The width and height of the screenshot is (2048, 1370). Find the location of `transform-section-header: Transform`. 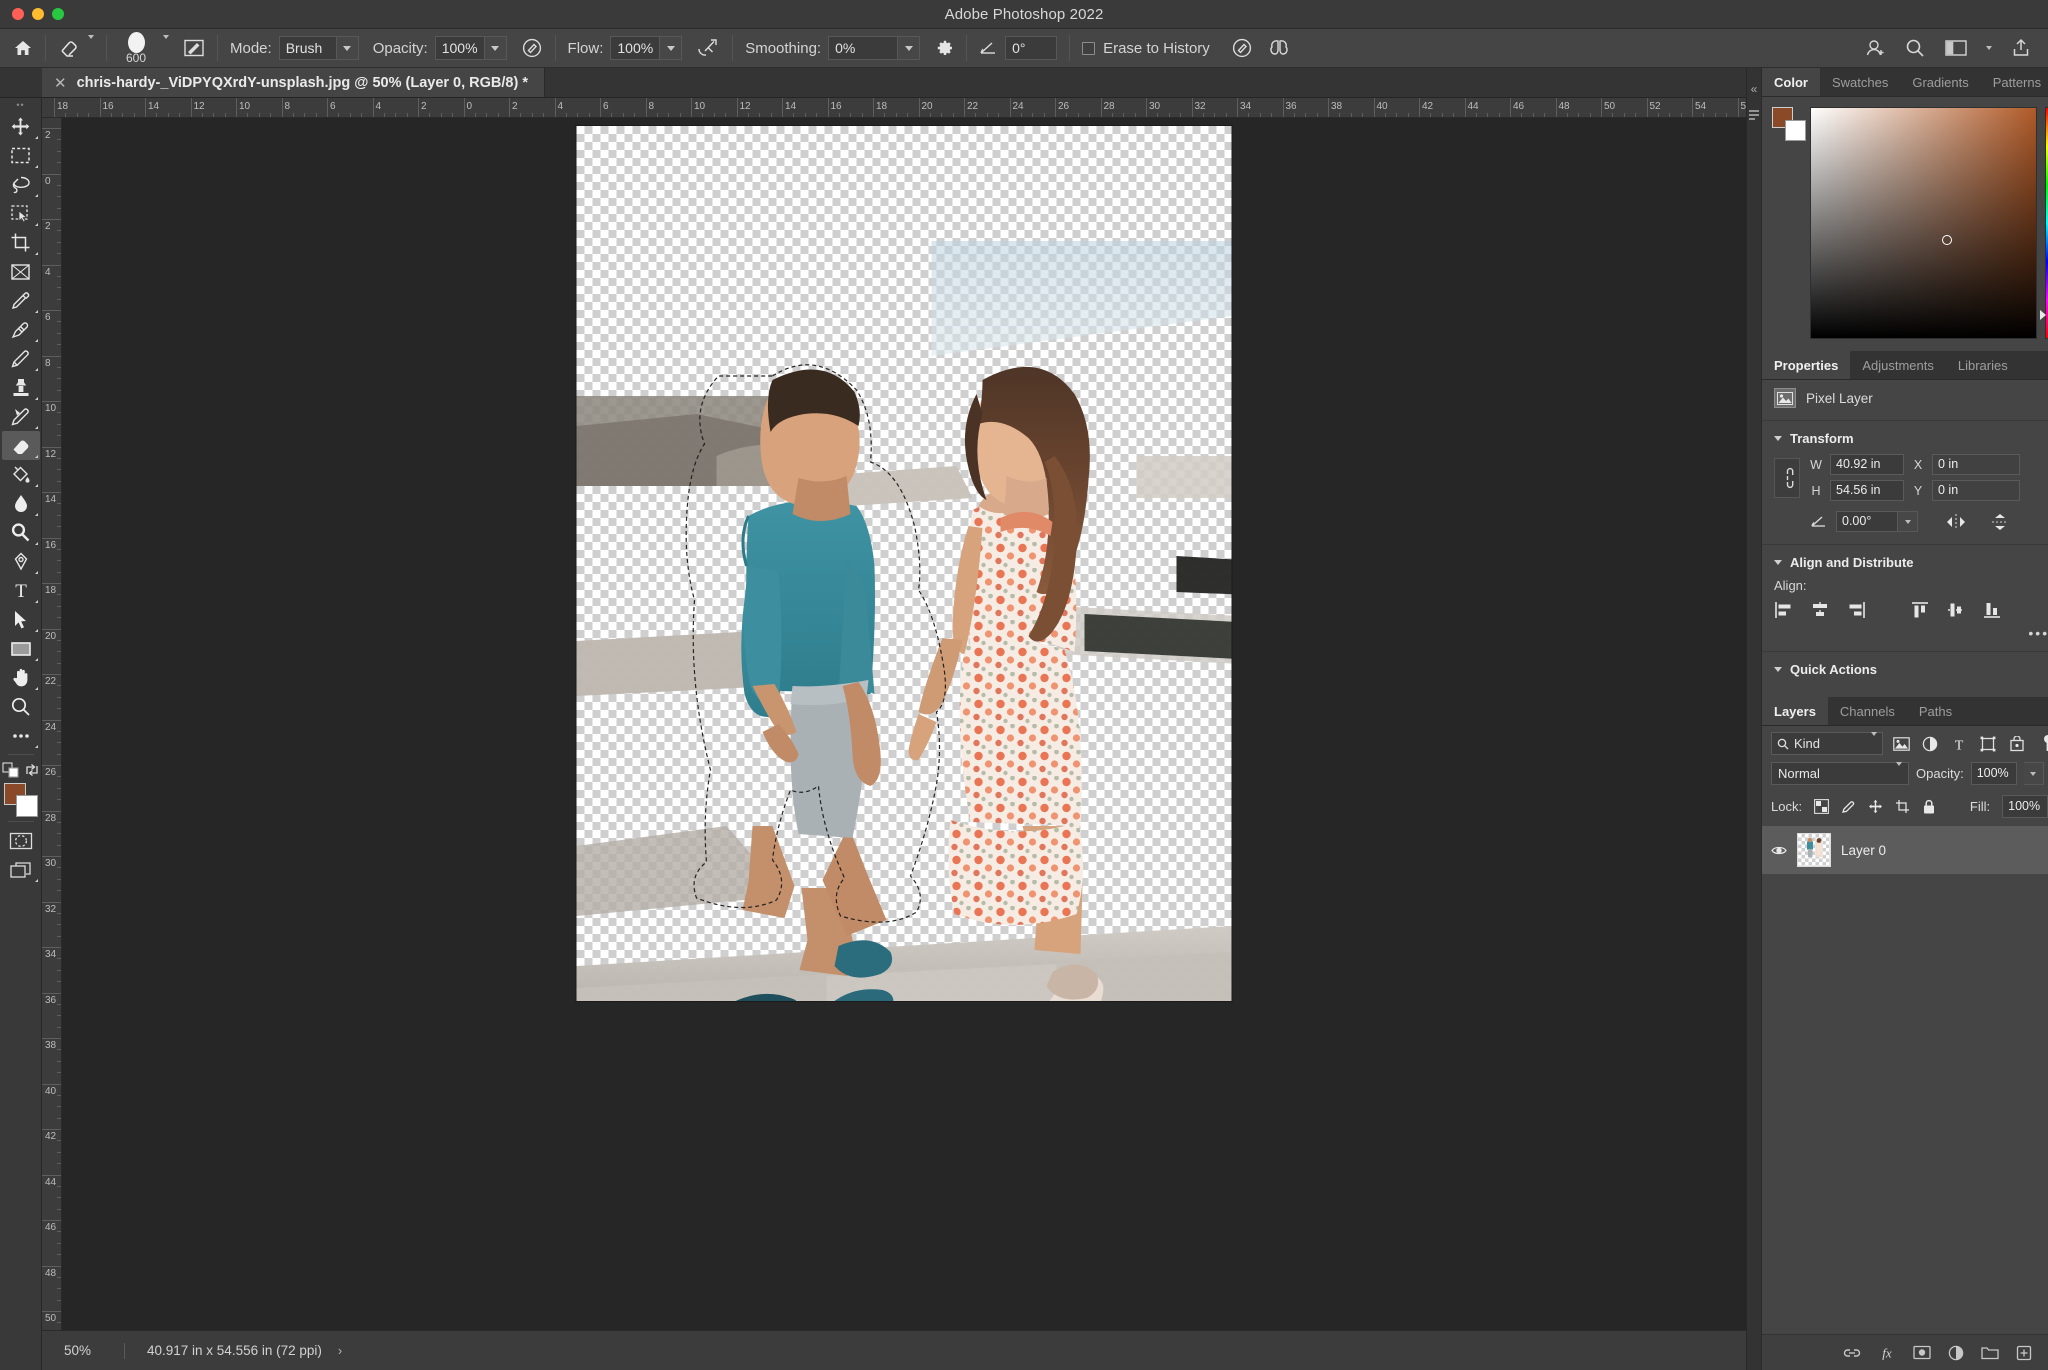

transform-section-header: Transform is located at coordinates (1905, 438).